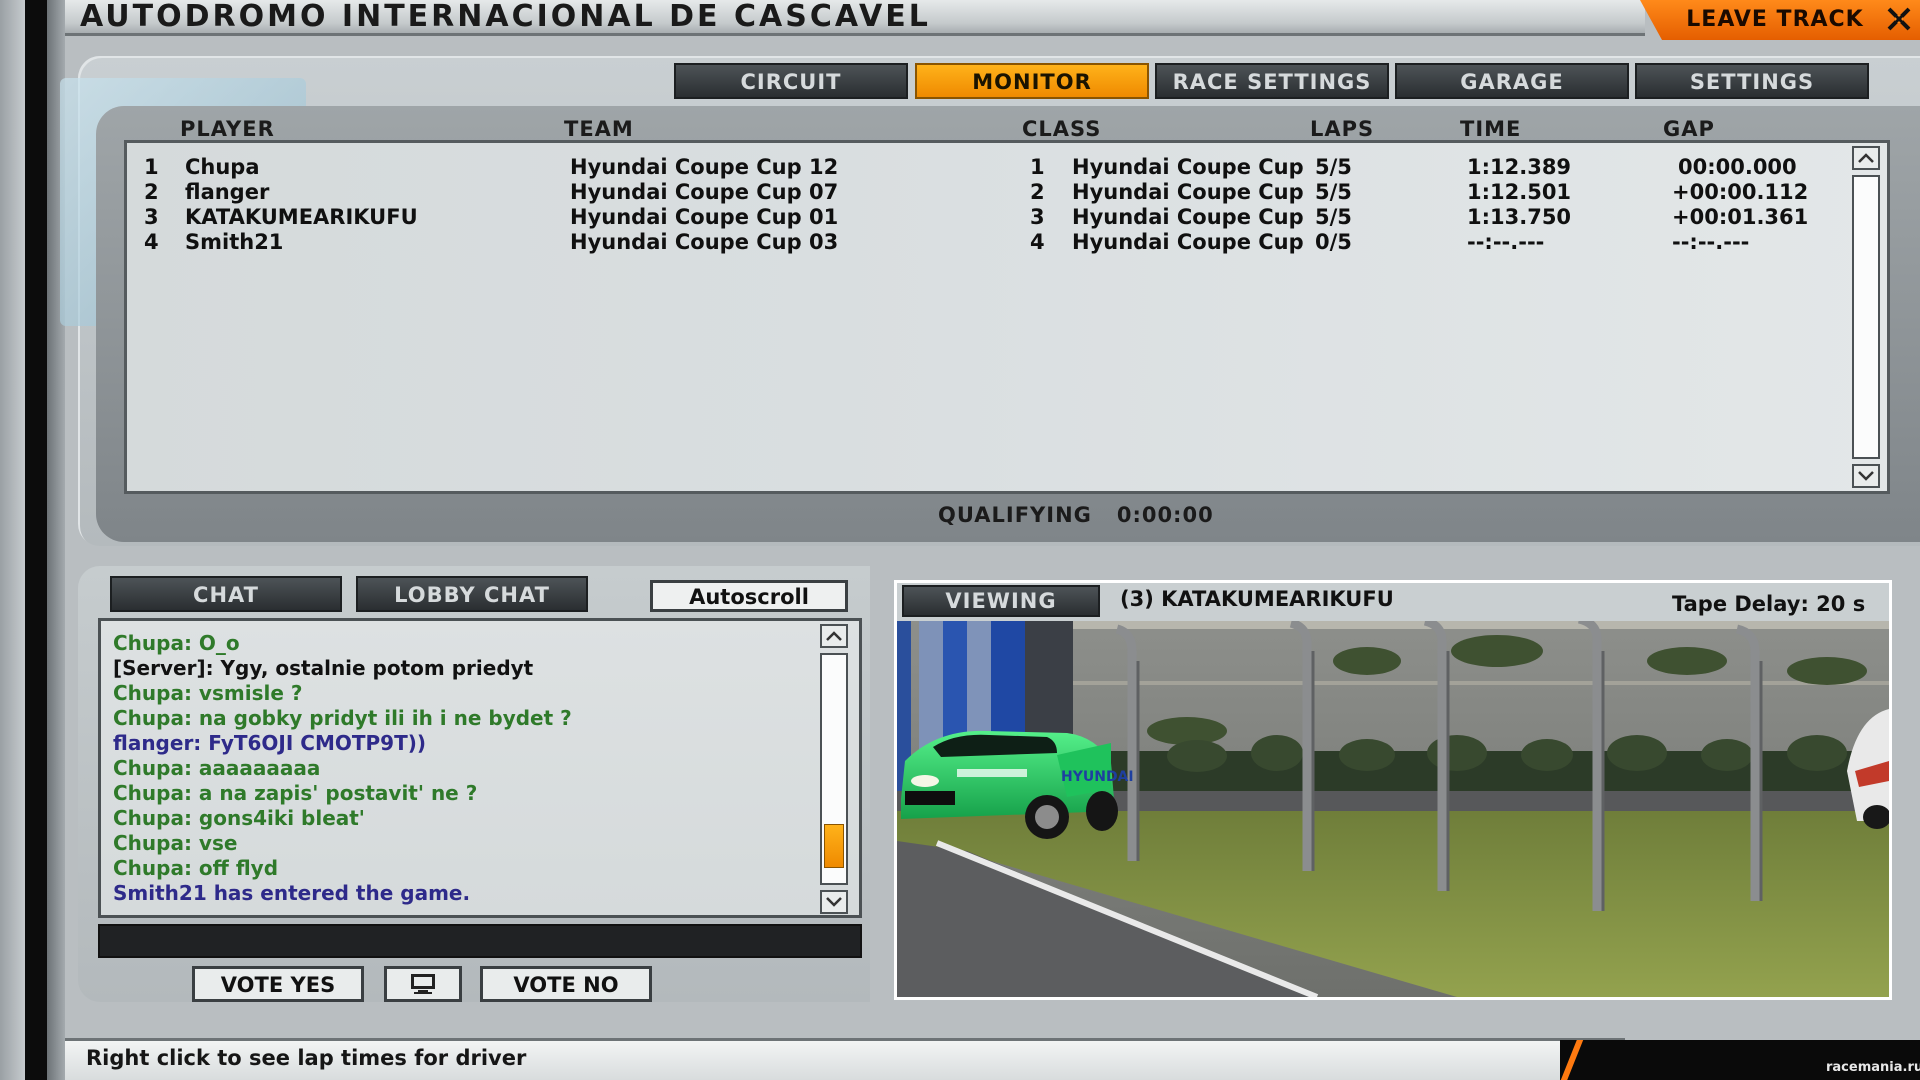  What do you see at coordinates (749, 596) in the screenshot?
I see `autoscroll-toggle: Autoscroll` at bounding box center [749, 596].